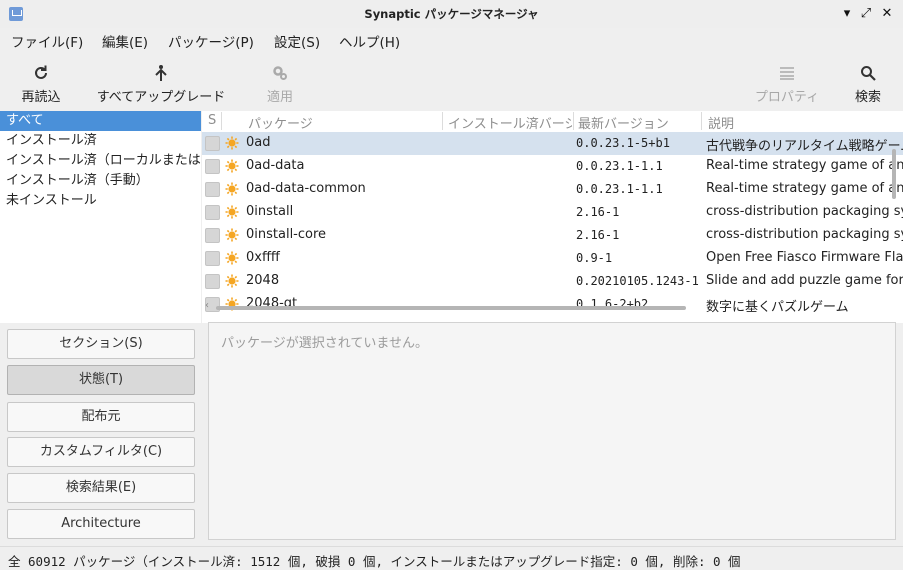 Image resolution: width=903 pixels, height=570 pixels. Describe the element at coordinates (125, 41) in the screenshot. I see `menu-edit: 編集(E)` at that location.